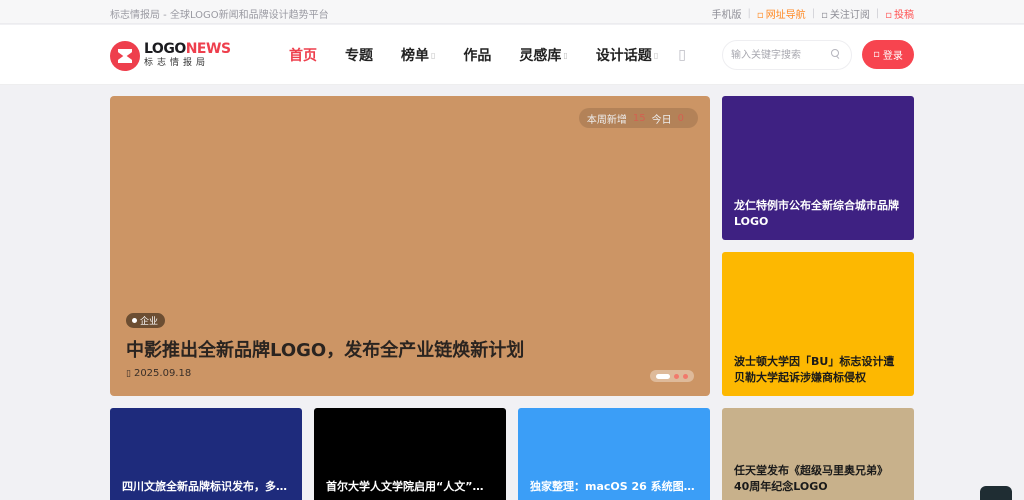 This screenshot has width=1024, height=500. Describe the element at coordinates (134, 320) in the screenshot. I see `dot-icon` at that location.